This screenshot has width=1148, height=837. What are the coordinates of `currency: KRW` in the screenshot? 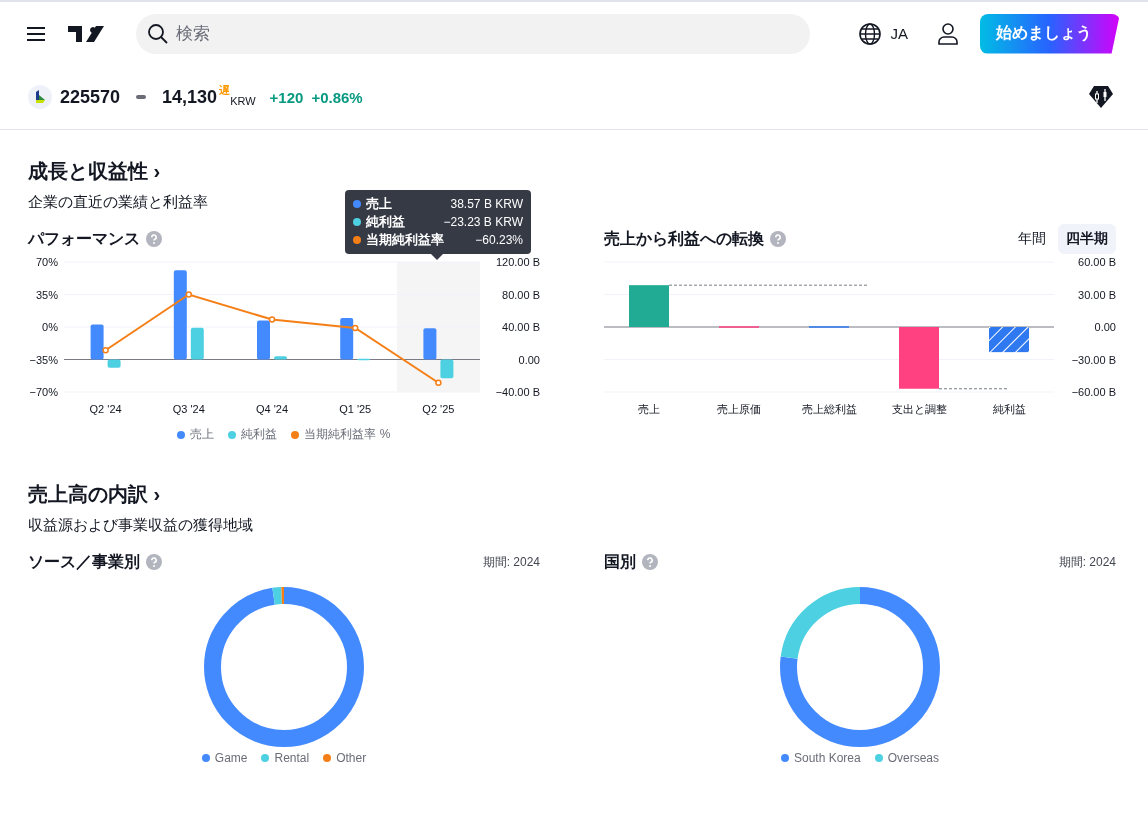 It's located at (243, 101).